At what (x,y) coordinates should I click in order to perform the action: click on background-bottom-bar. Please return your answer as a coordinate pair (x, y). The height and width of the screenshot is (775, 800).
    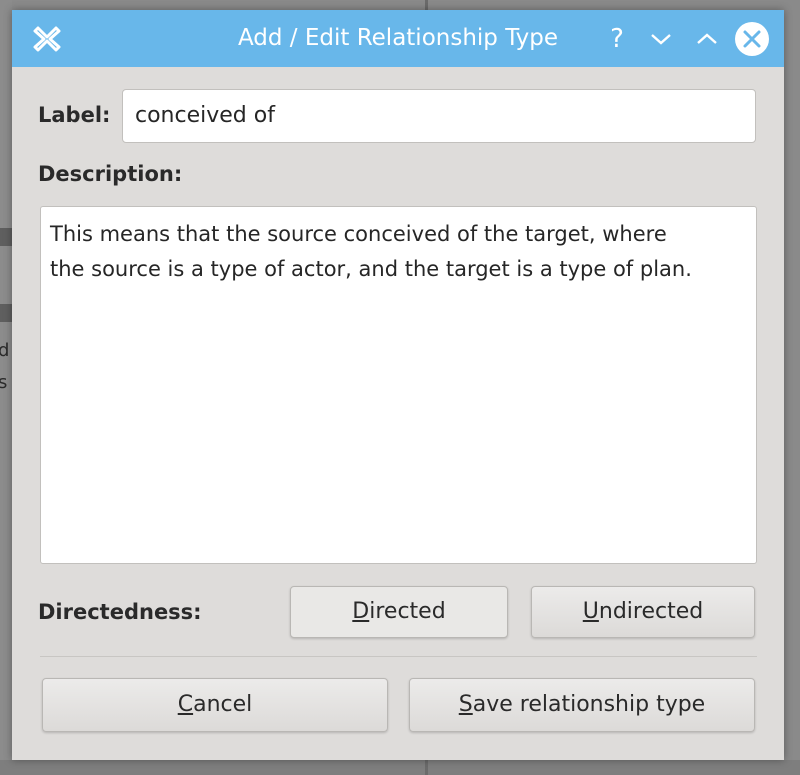
    Looking at the image, I should click on (400, 767).